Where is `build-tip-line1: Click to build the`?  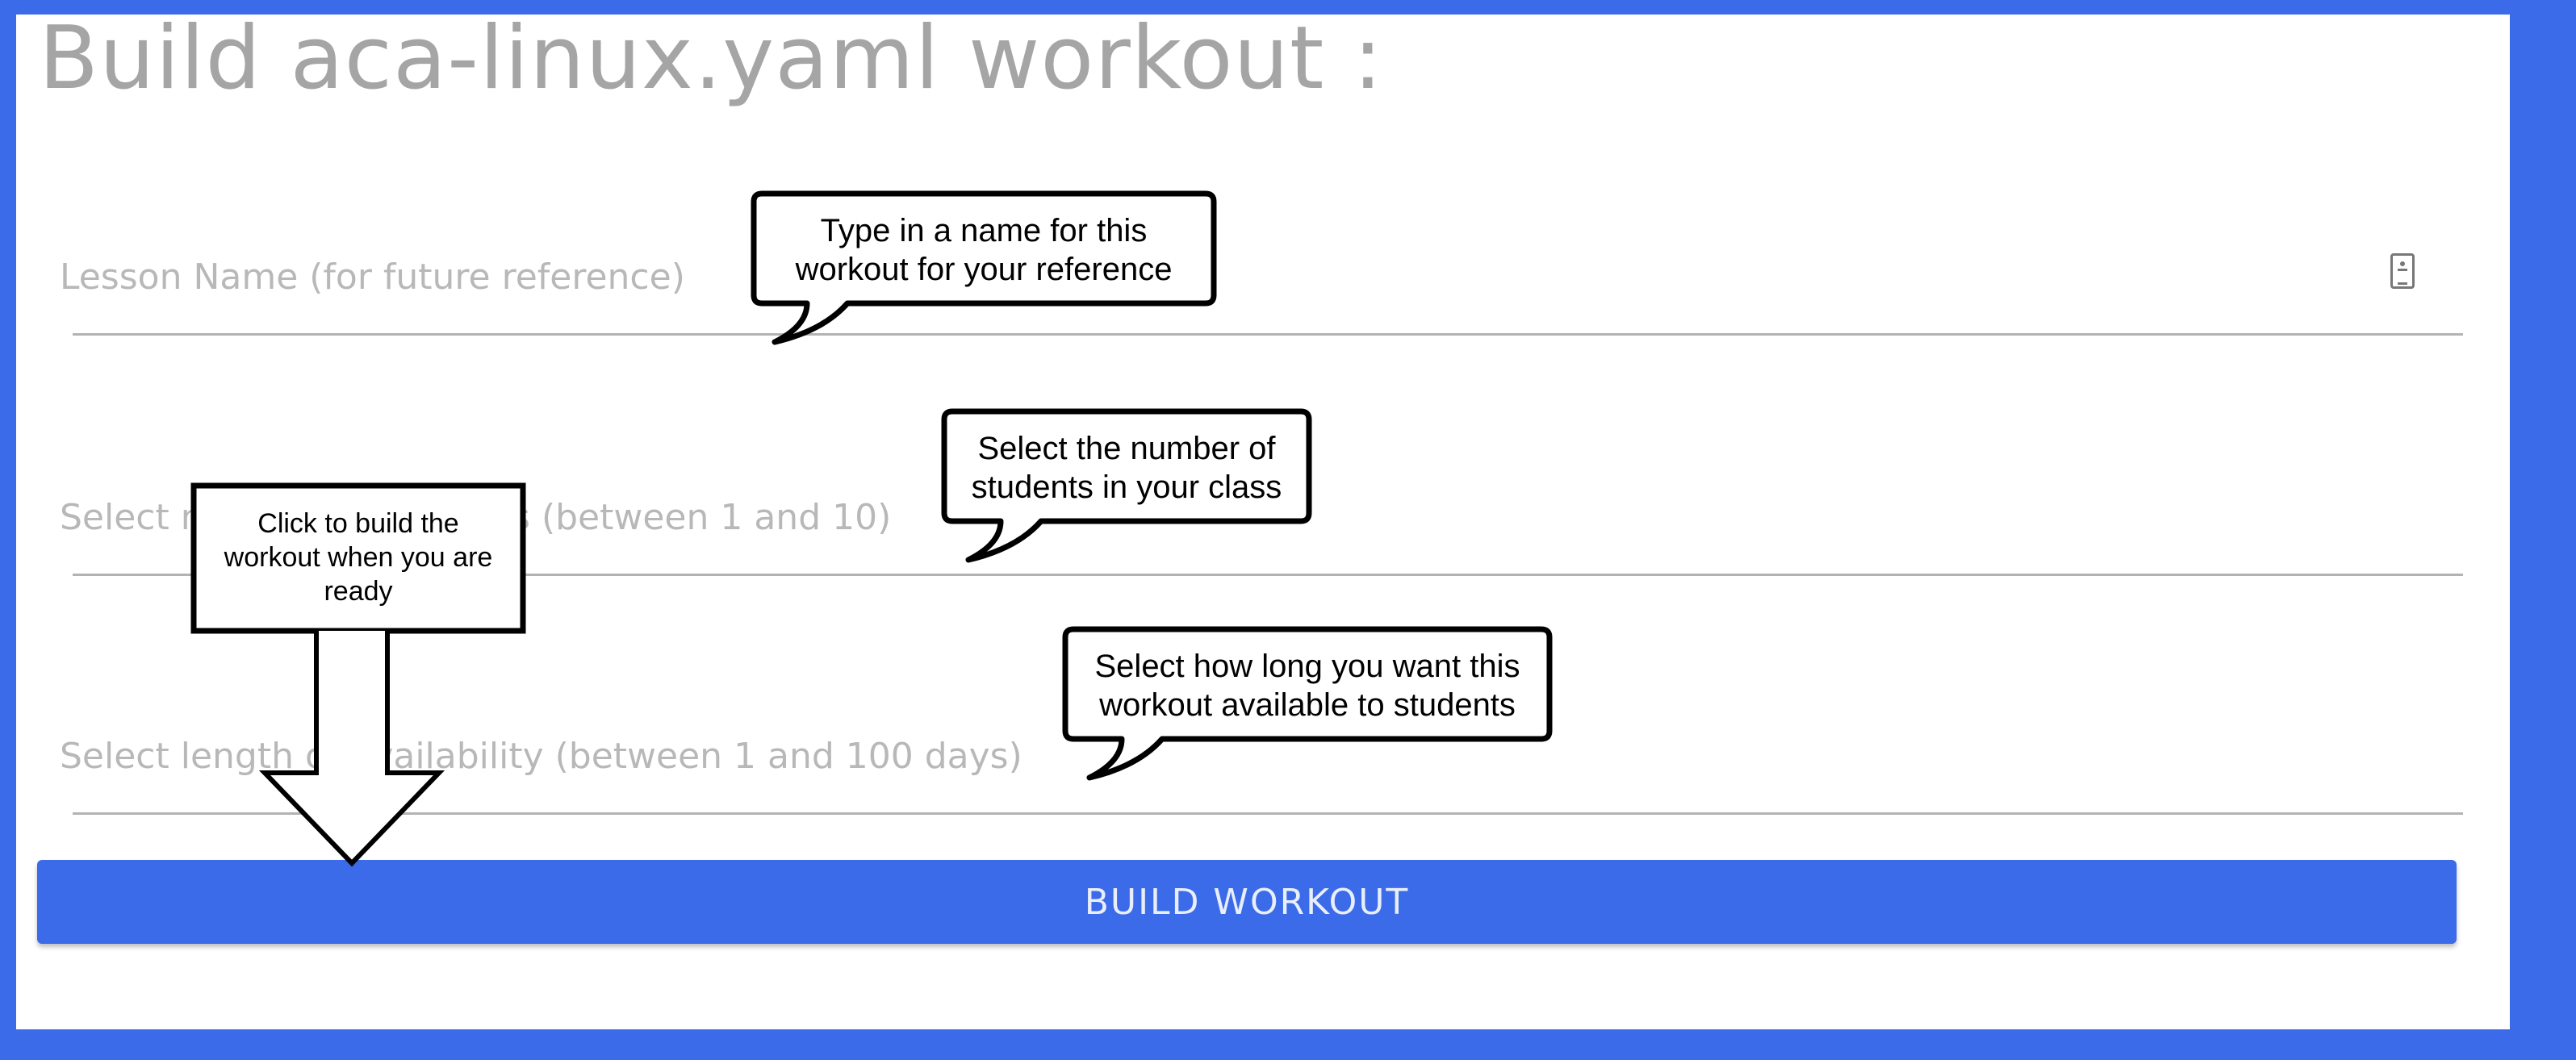
build-tip-line1: Click to build the is located at coordinates (358, 523).